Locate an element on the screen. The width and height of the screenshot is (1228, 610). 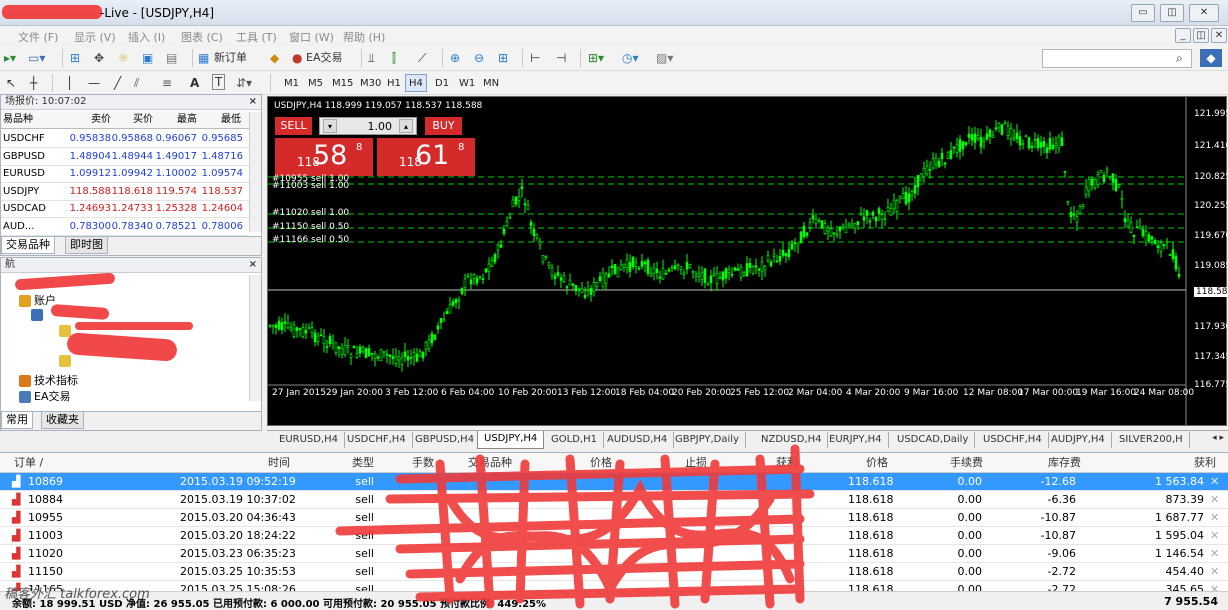
market-watch-row: USDCAD 1.24693 1.24733 1.25328 1.24604 is located at coordinates (125, 209).